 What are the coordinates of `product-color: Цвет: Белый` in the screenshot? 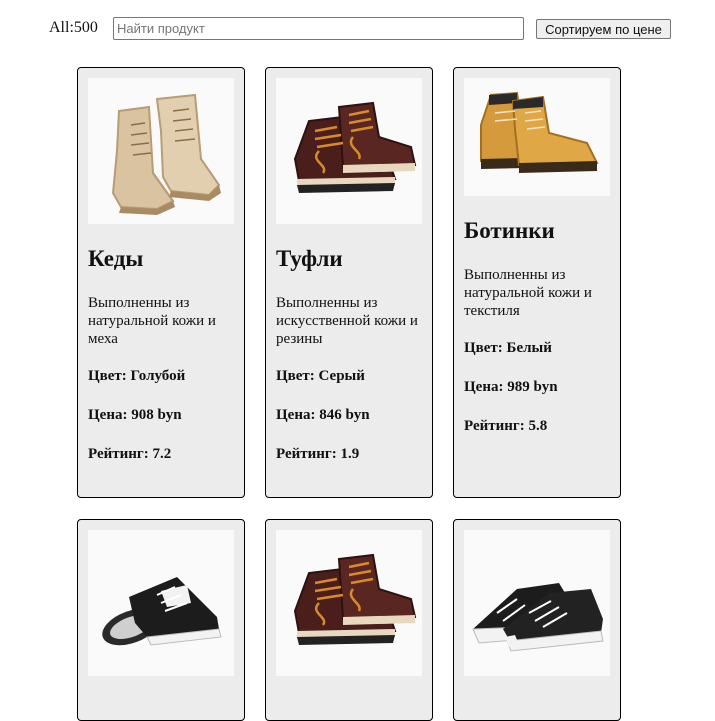 It's located at (508, 348).